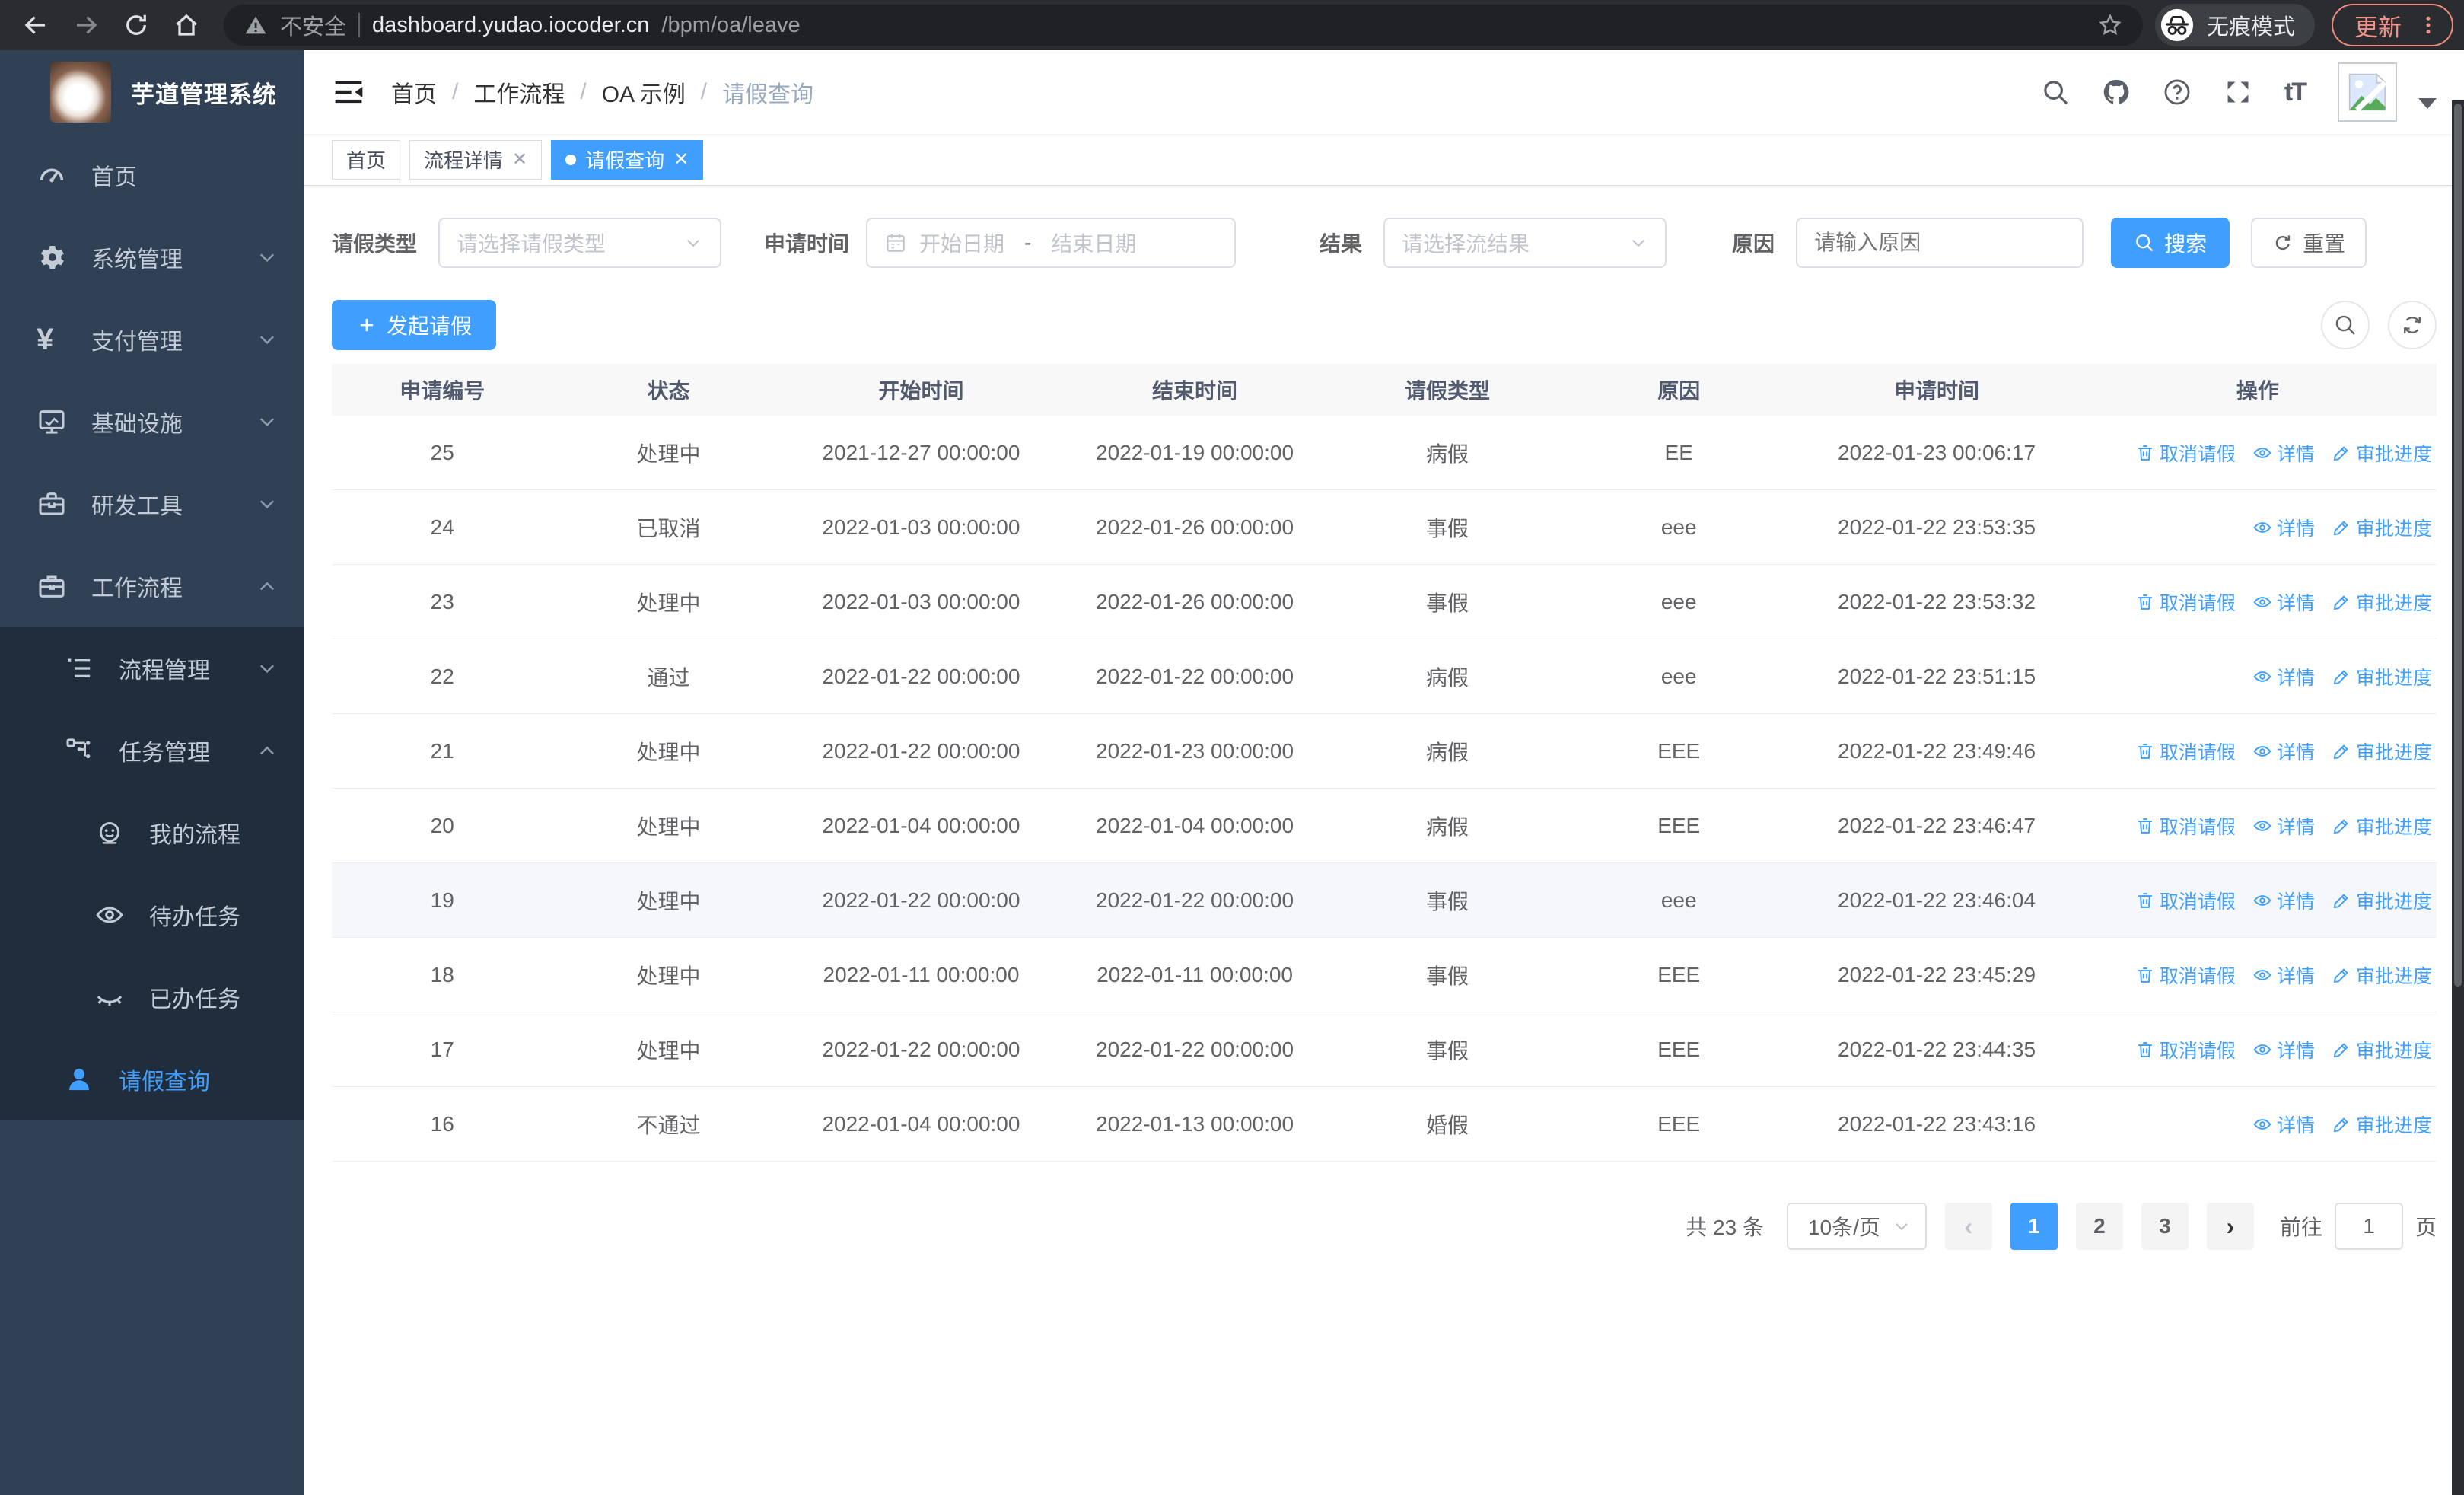 This screenshot has width=2464, height=1495. I want to click on page-size-value: 10条/页, so click(1843, 1227).